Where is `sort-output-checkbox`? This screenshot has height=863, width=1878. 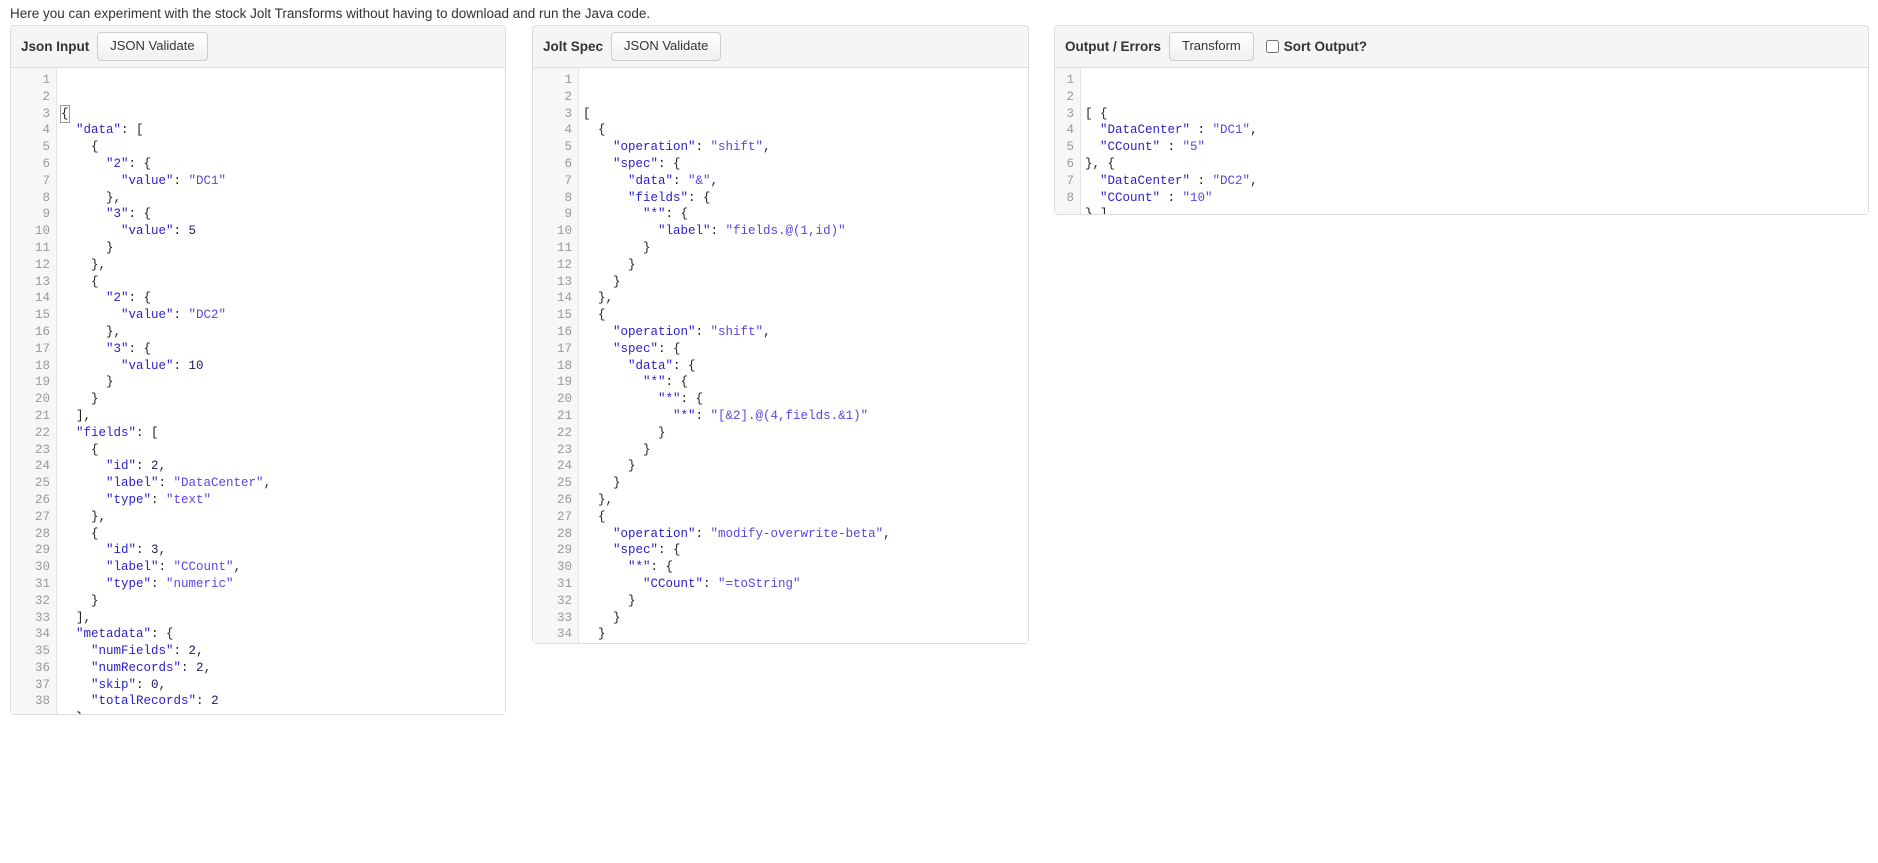 sort-output-checkbox is located at coordinates (1272, 46).